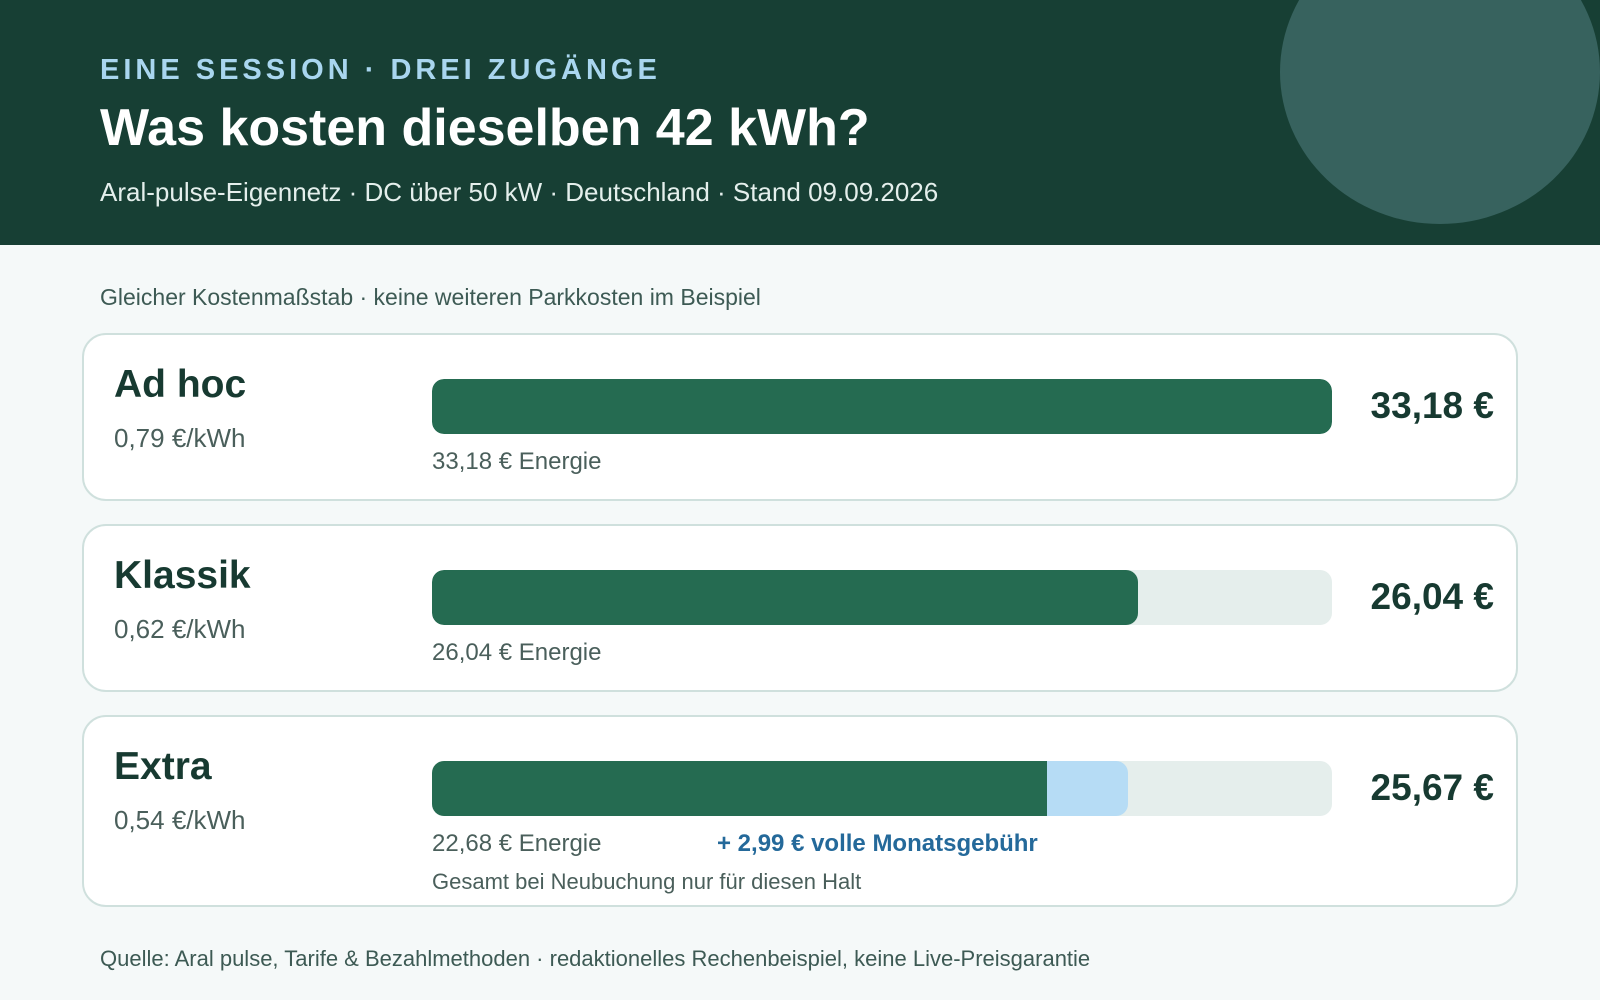 The height and width of the screenshot is (1000, 1600). I want to click on eyebrow: EINE SESSION · DREI ZUGÄNGE, so click(380, 70).